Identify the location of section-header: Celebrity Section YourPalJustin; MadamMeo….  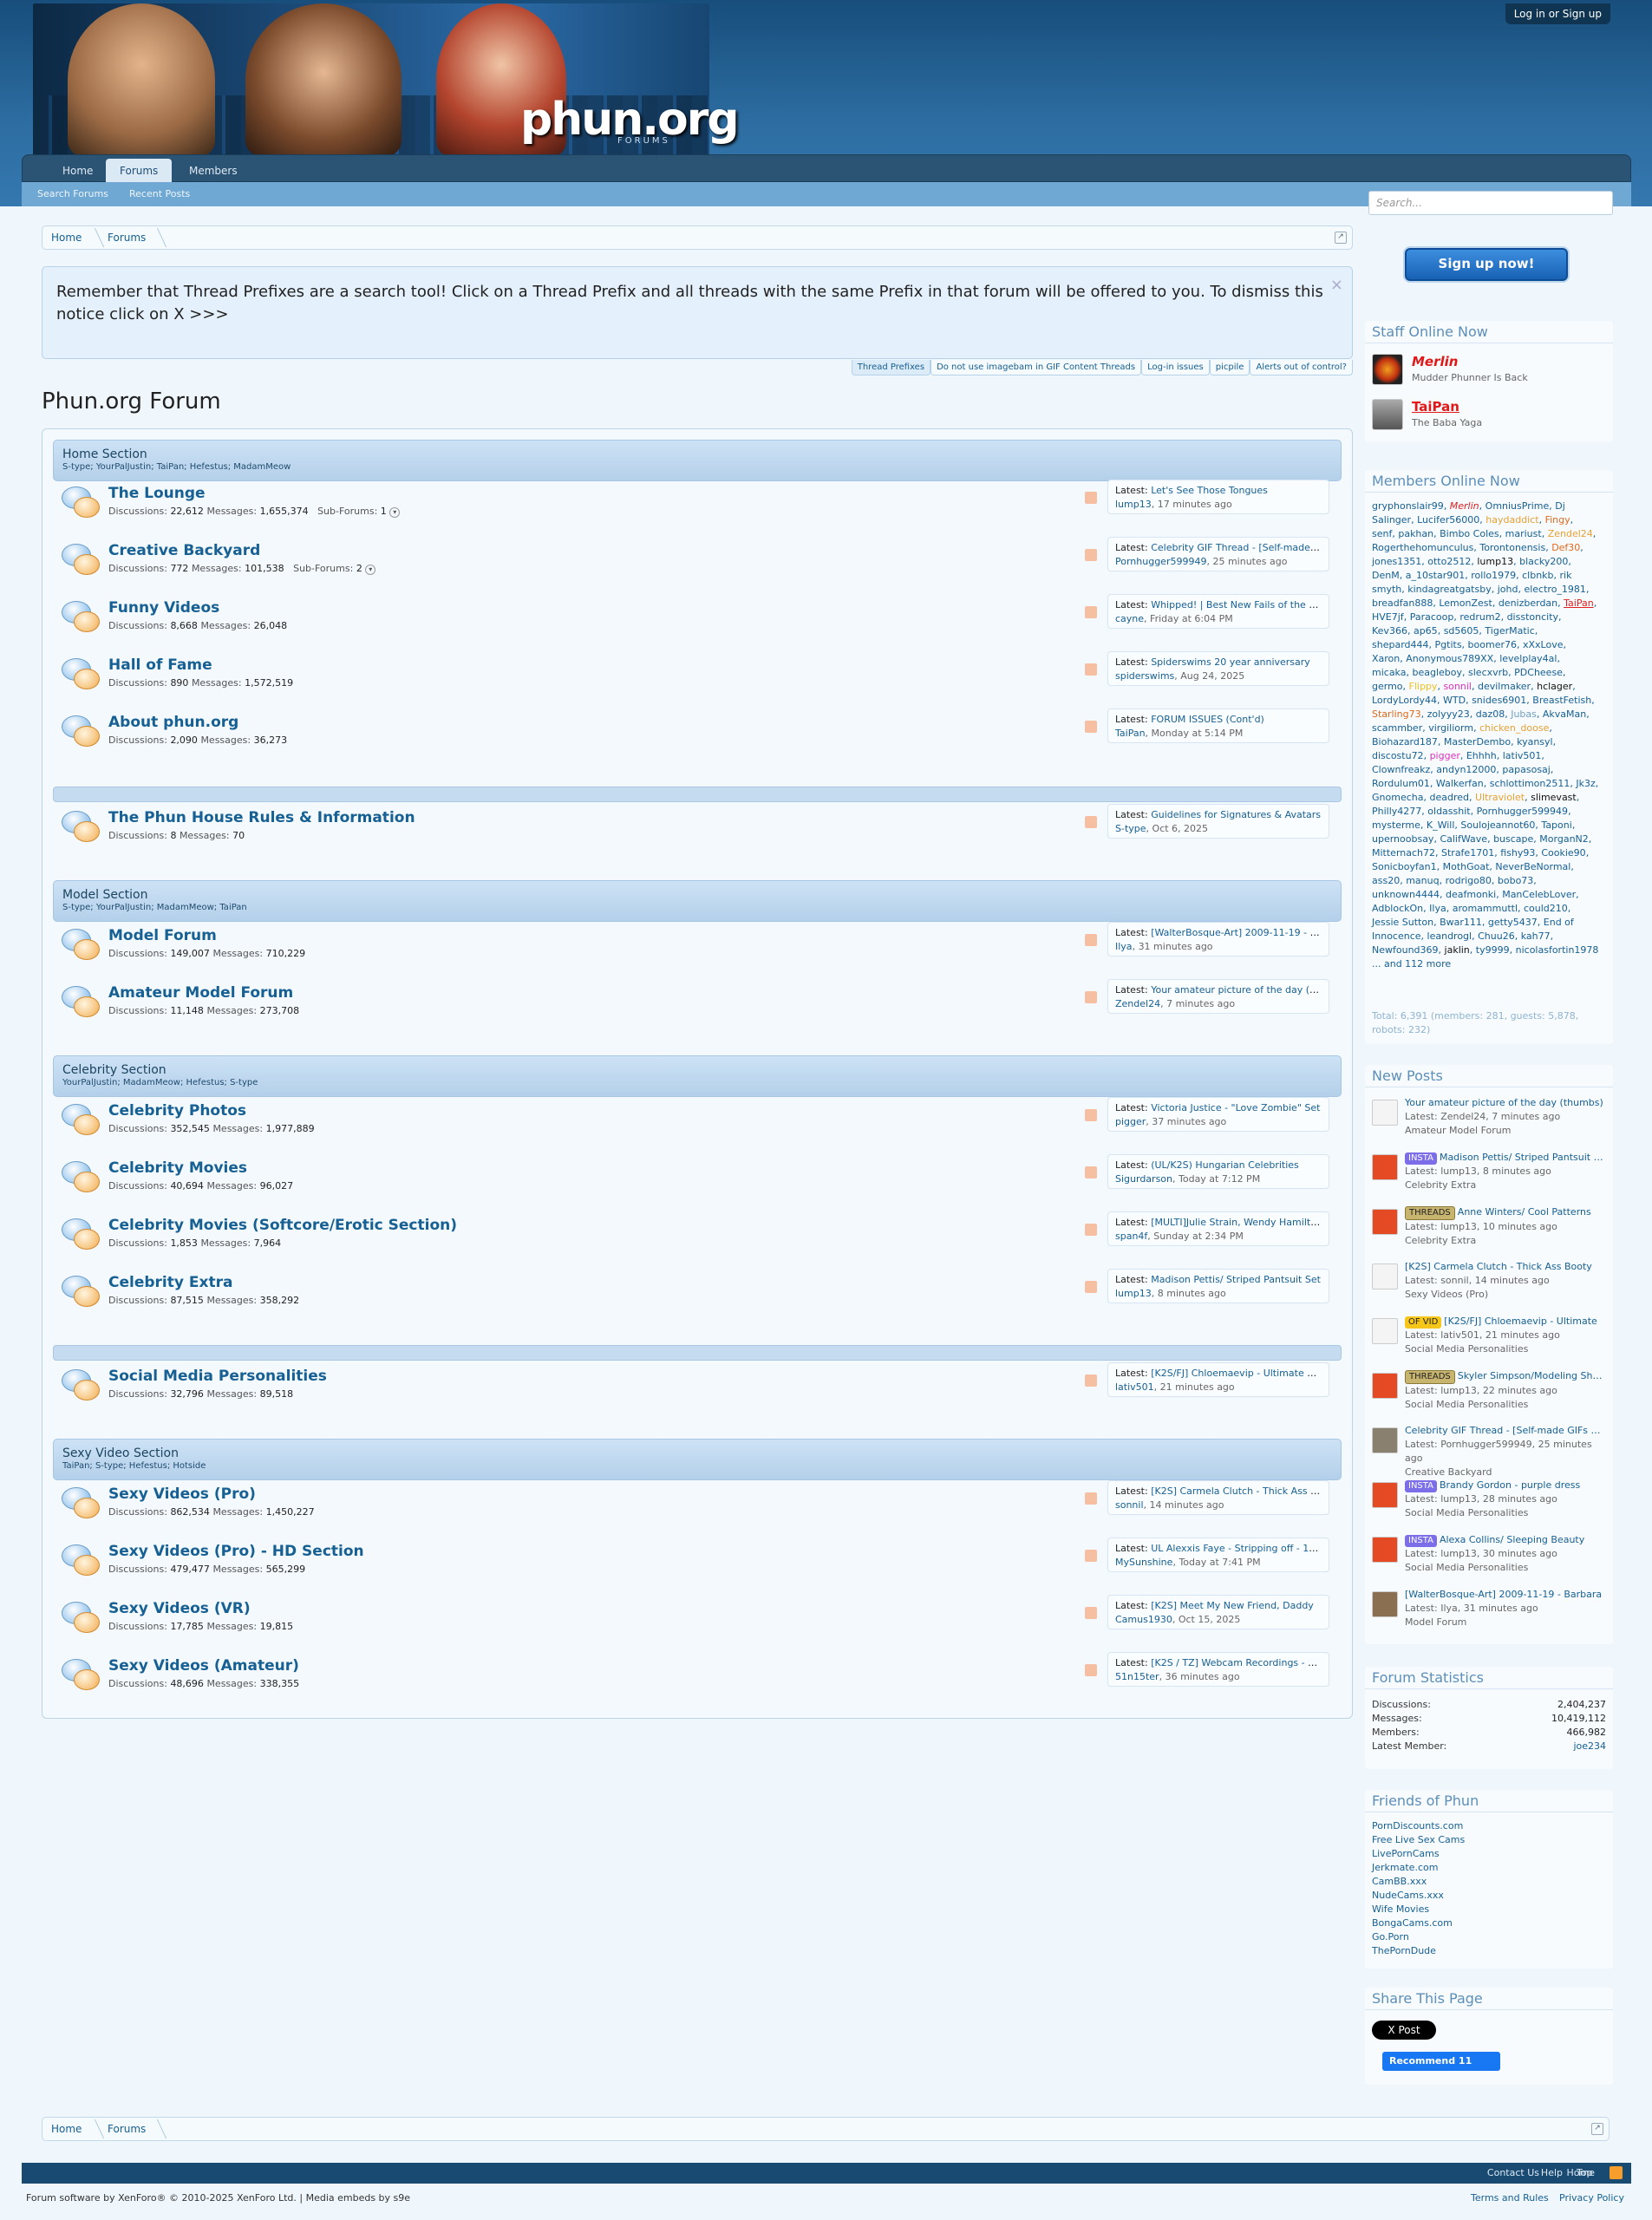
(698, 1076).